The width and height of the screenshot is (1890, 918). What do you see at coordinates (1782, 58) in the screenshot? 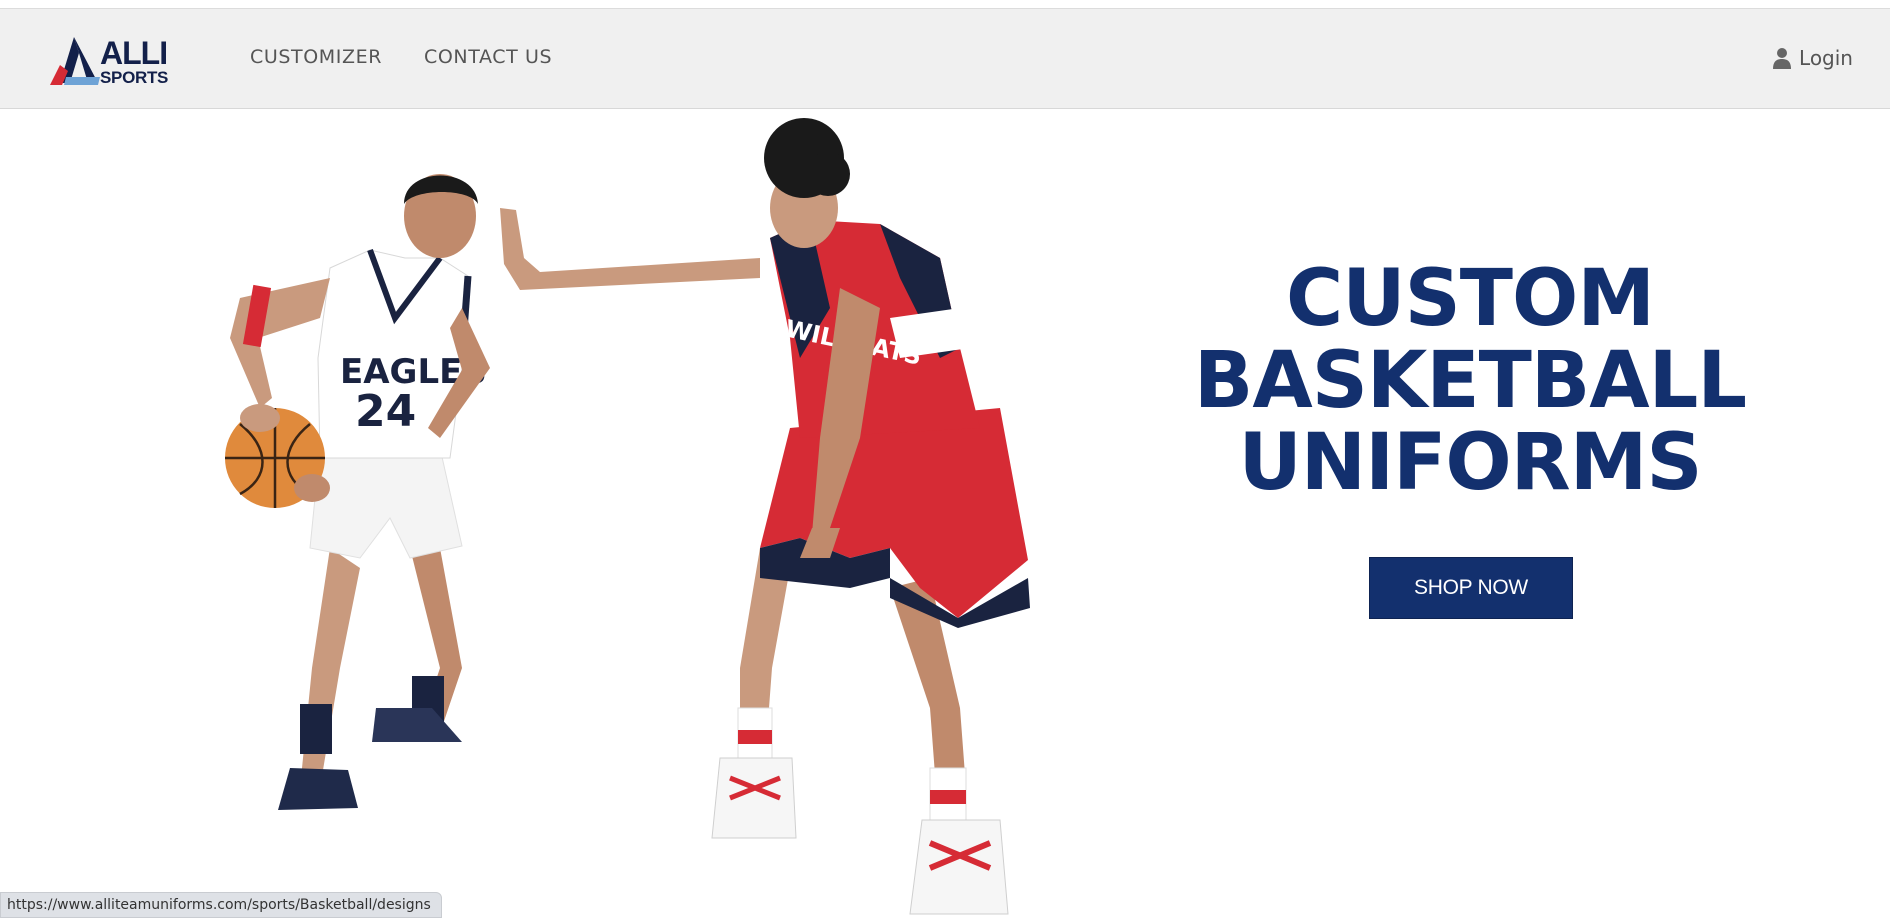
I see `user-icon` at bounding box center [1782, 58].